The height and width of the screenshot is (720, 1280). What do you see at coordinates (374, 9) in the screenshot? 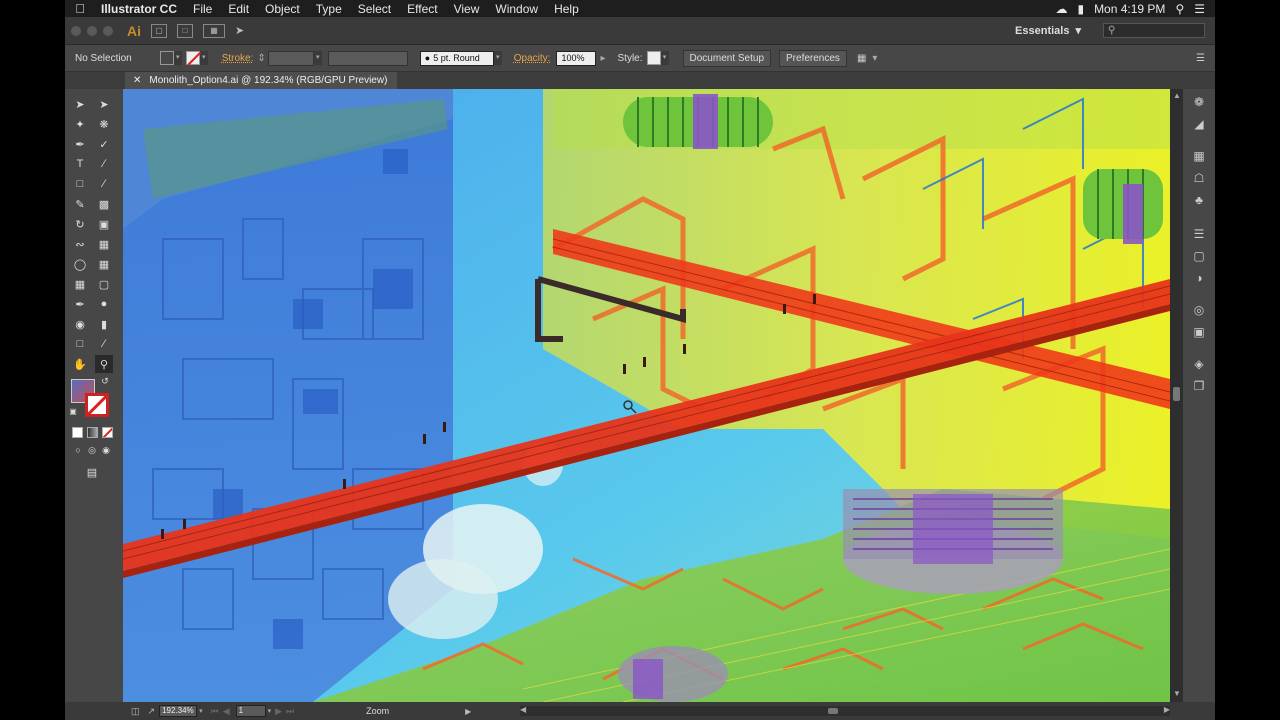
I see `menu-select: Select` at bounding box center [374, 9].